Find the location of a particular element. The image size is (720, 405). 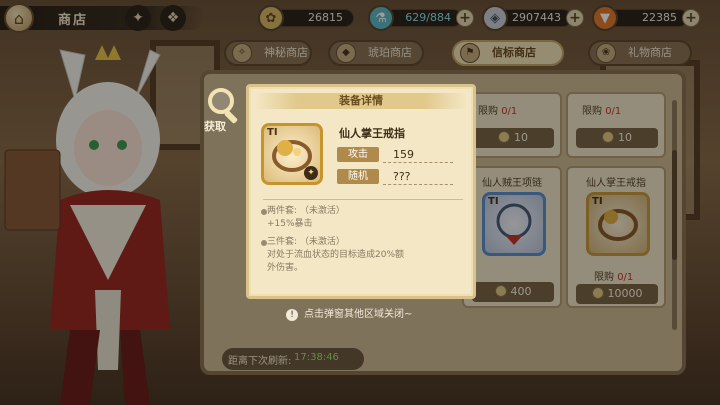

acquire-button: 获取 is located at coordinates (222, 111).